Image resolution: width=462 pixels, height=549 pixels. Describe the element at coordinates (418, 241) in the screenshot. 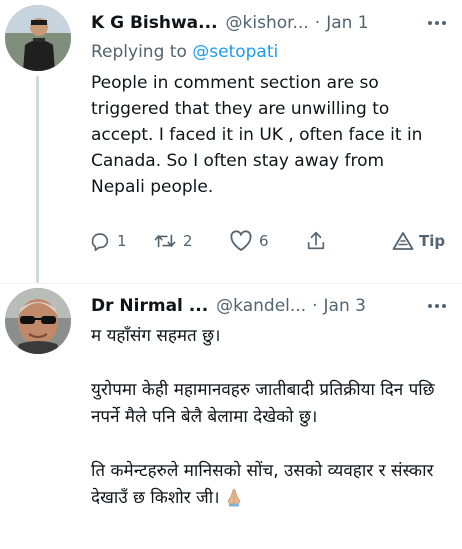

I see `tip-button: Tip` at that location.